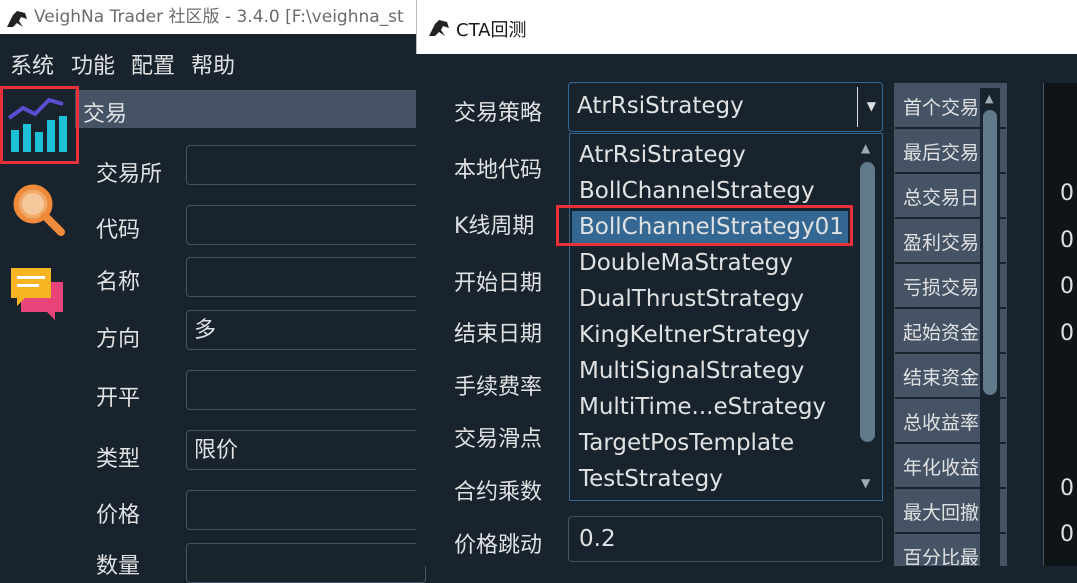 The width and height of the screenshot is (1077, 583). Describe the element at coordinates (498, 545) in the screenshot. I see `pricetick-label: 价格跳动` at that location.